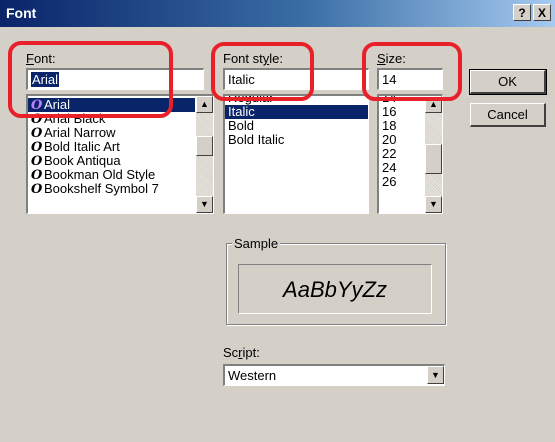  I want to click on script-select: Western ▼, so click(334, 375).